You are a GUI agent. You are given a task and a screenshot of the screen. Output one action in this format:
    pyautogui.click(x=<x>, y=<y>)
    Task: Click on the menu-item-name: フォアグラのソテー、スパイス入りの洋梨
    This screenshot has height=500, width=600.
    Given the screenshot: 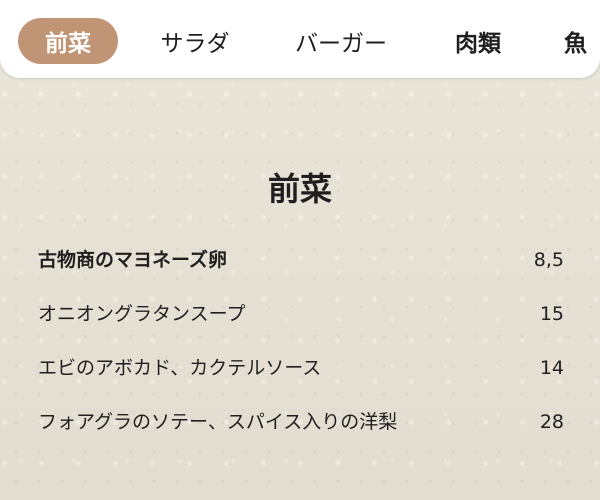 What is the action you would take?
    pyautogui.click(x=218, y=422)
    